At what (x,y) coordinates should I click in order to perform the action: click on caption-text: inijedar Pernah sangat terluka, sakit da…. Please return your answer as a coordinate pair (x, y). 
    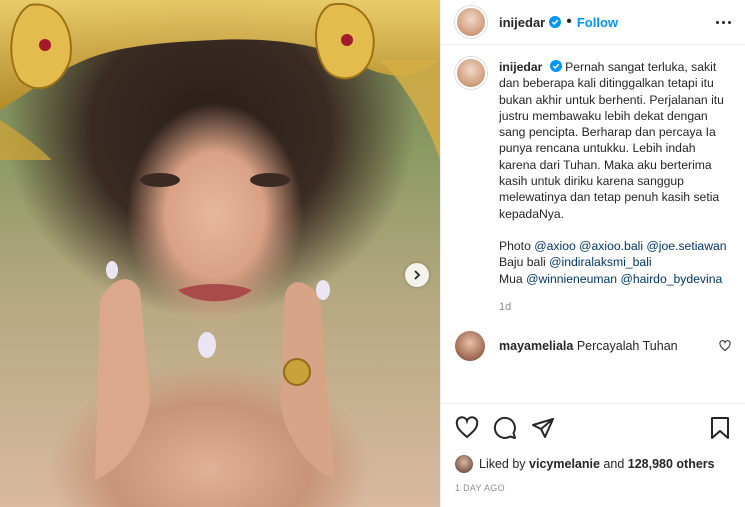
    Looking at the image, I should click on (614, 173).